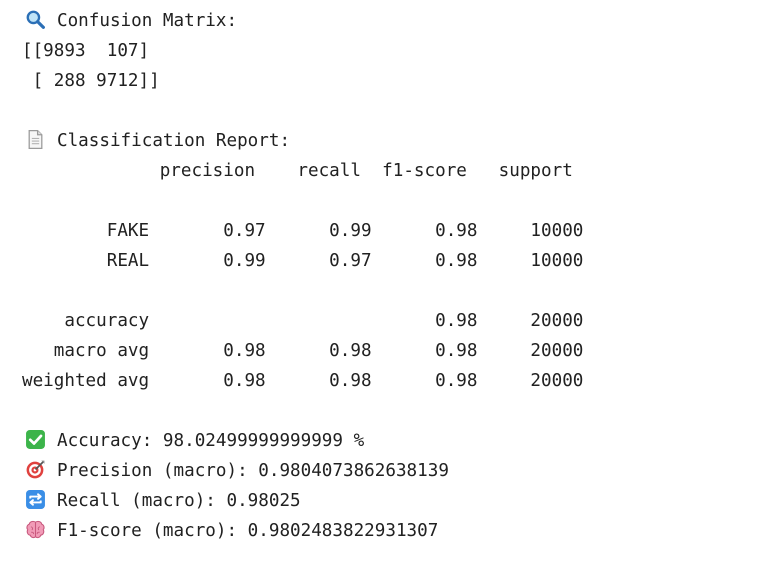 The width and height of the screenshot is (778, 563). Describe the element at coordinates (86, 51) in the screenshot. I see `confusion-matrix-row: [[9893 107]` at that location.